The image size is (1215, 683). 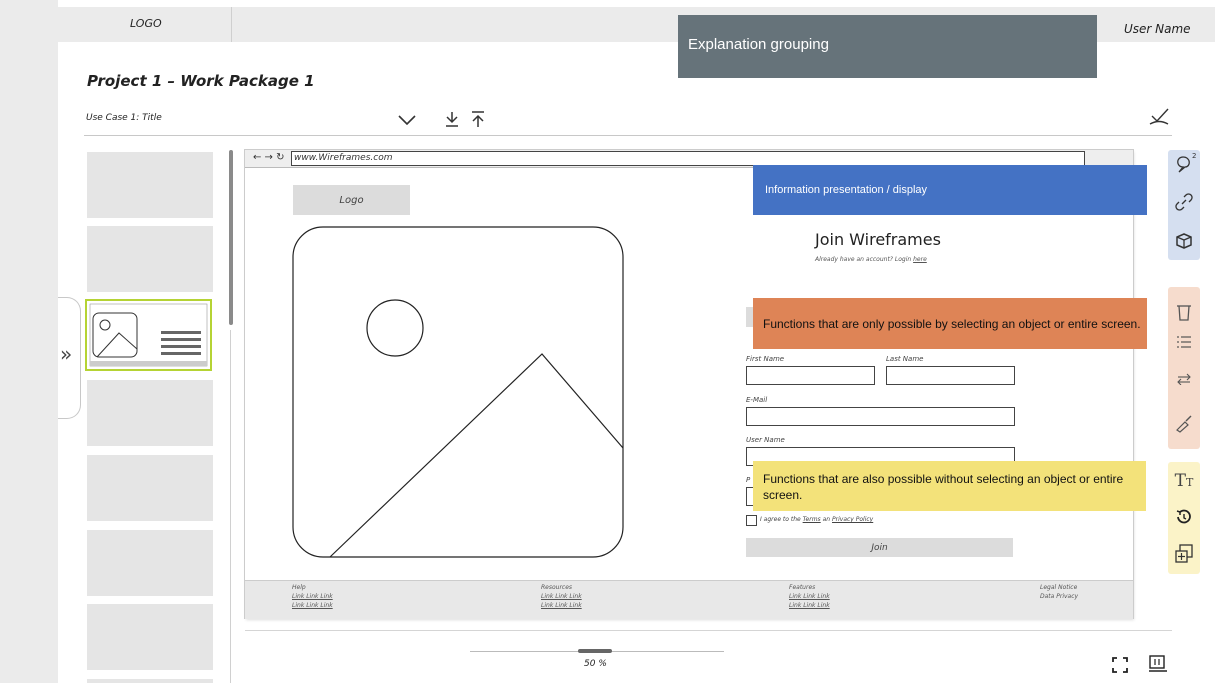 I want to click on zoom-level: 50 %, so click(x=595, y=664).